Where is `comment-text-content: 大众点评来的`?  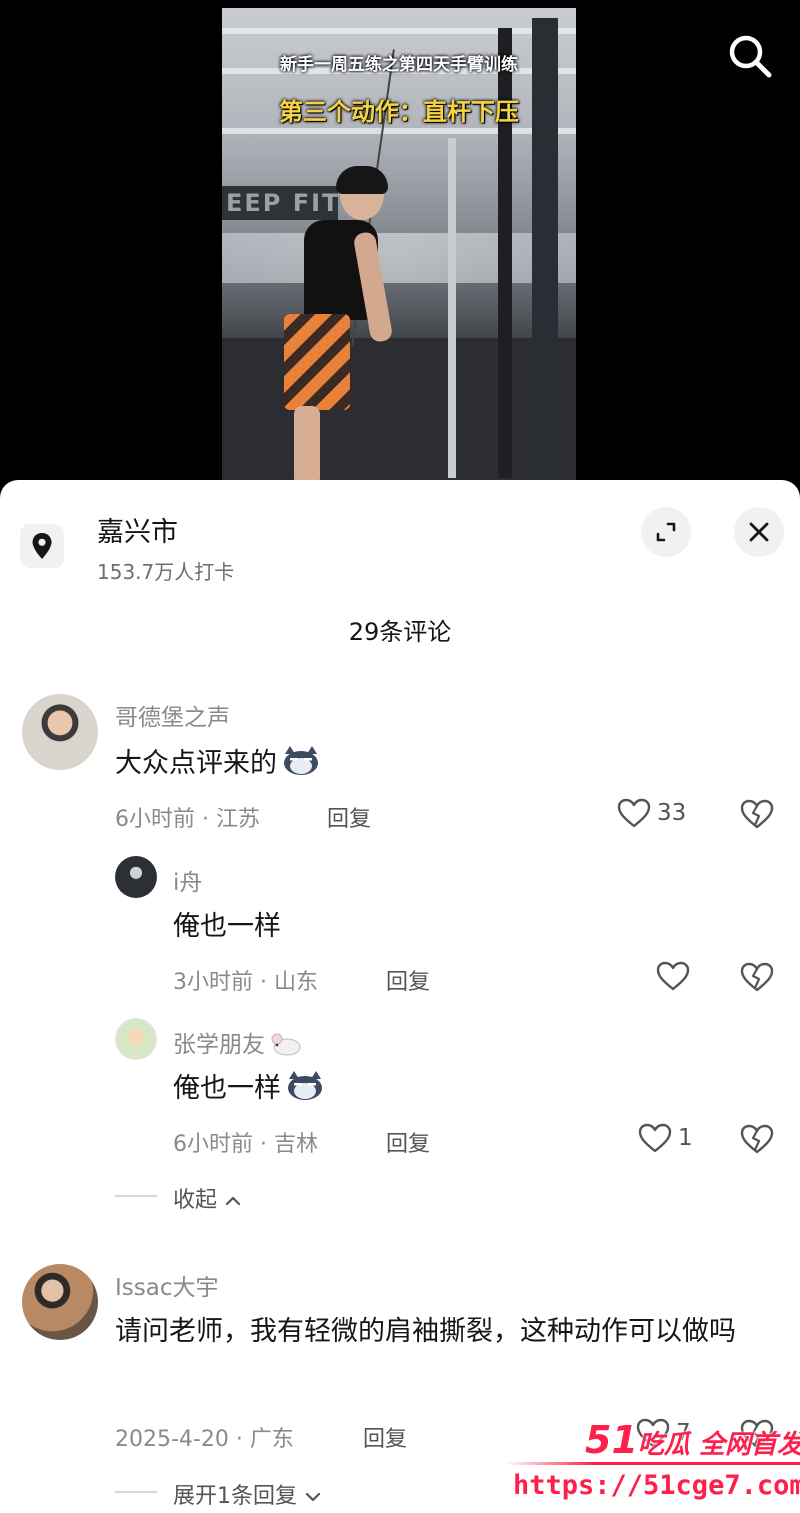
comment-text-content: 大众点评来的 is located at coordinates (196, 763).